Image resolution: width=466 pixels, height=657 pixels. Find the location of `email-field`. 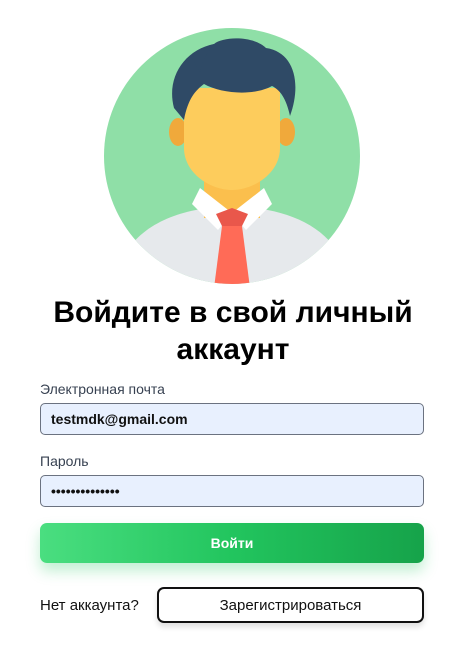

email-field is located at coordinates (232, 419).